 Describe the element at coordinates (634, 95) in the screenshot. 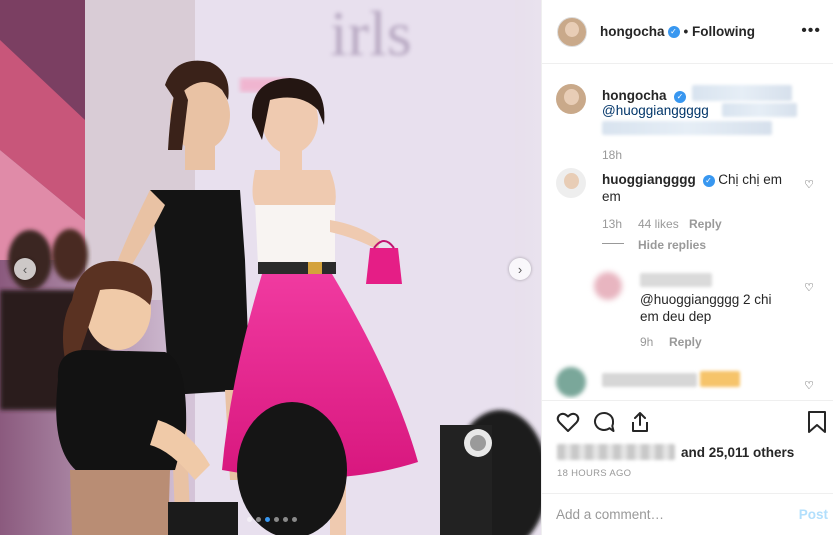

I see `caption-username: hongocha` at that location.